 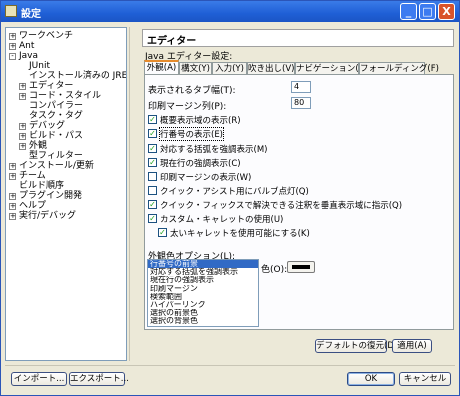 I want to click on tab-navigation: ナビゲーション(G), so click(x=332, y=68).